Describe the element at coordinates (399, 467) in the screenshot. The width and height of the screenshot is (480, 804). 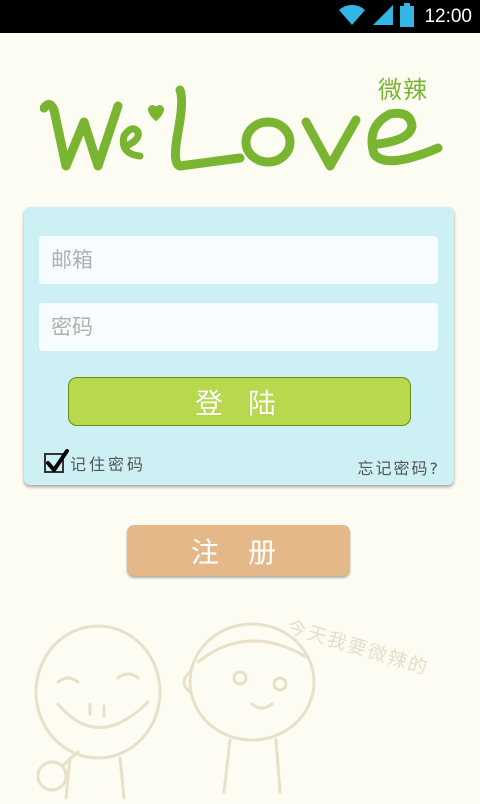
I see `forgot-password-link: 忘记密码?` at that location.